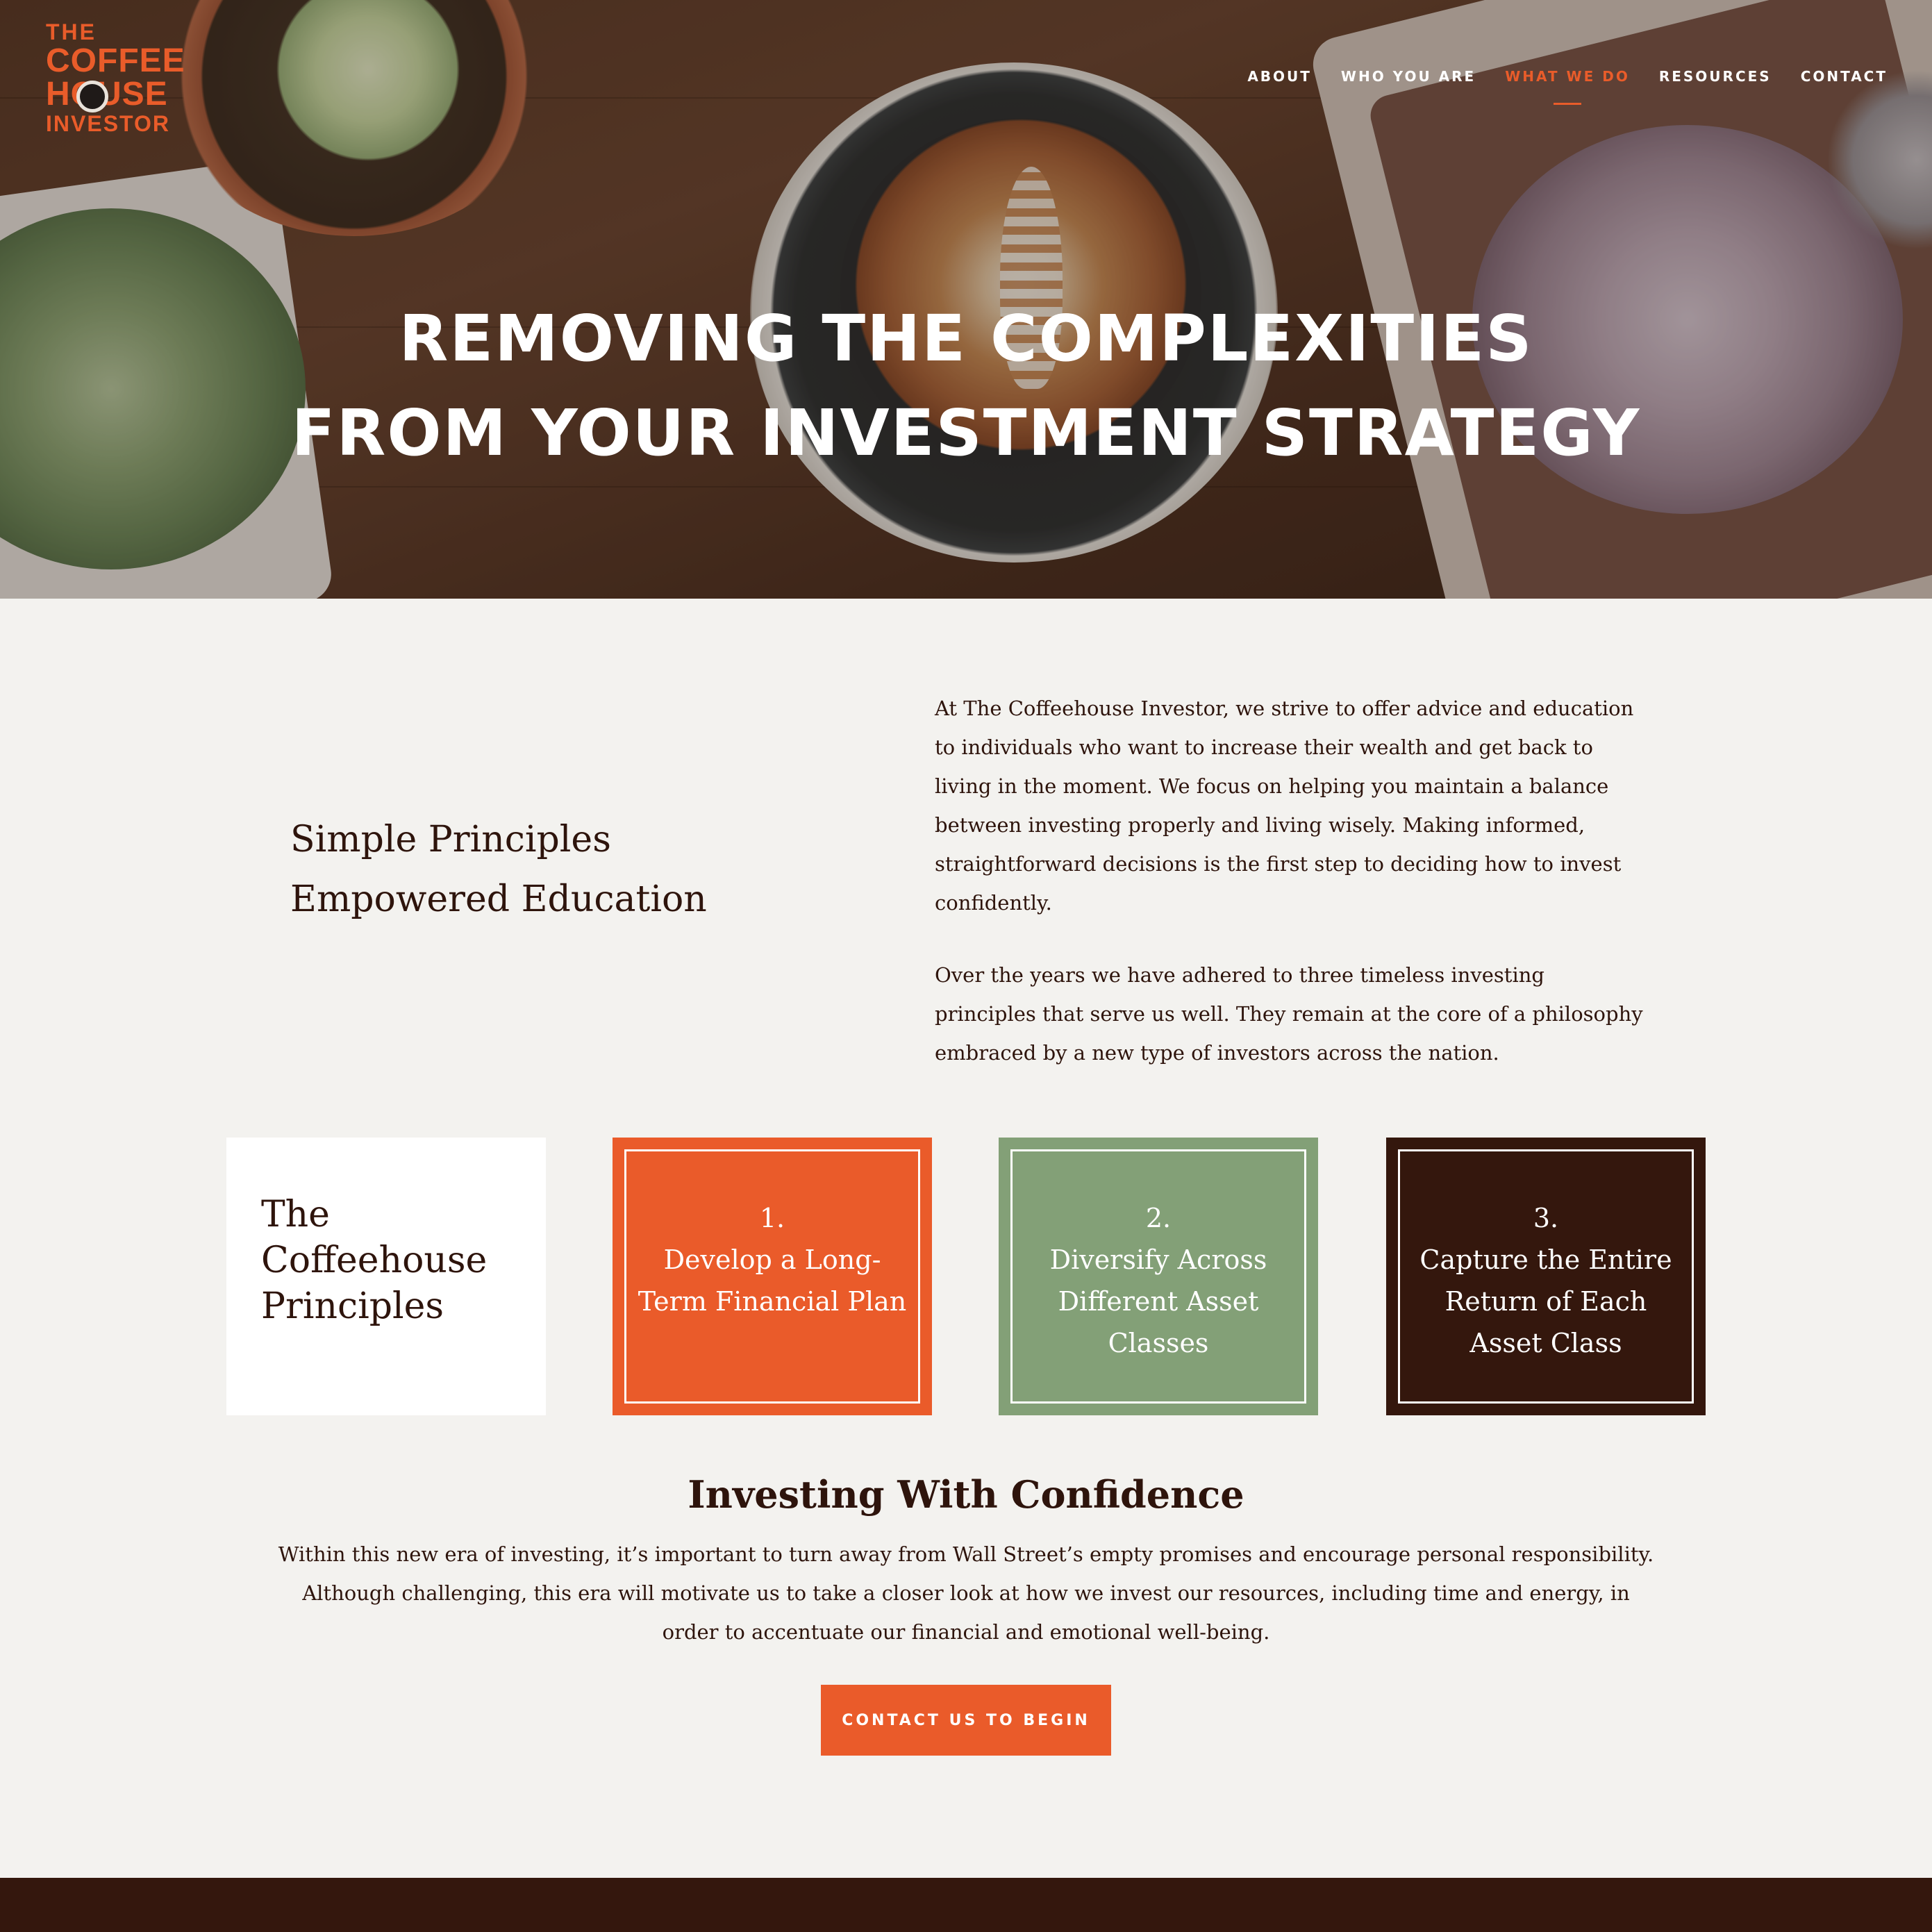 The height and width of the screenshot is (1932, 1932). I want to click on logo-text-house: HOUSE, so click(122, 95).